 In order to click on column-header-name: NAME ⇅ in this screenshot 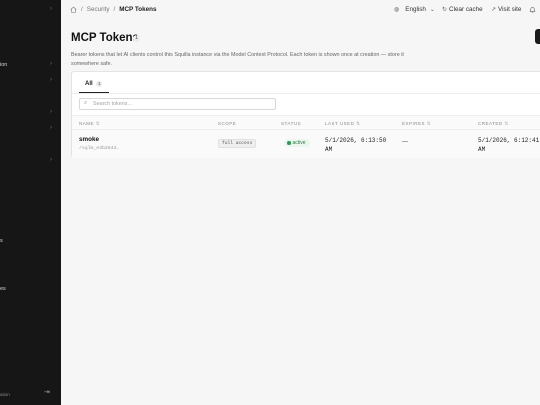, I will do `click(89, 124)`.